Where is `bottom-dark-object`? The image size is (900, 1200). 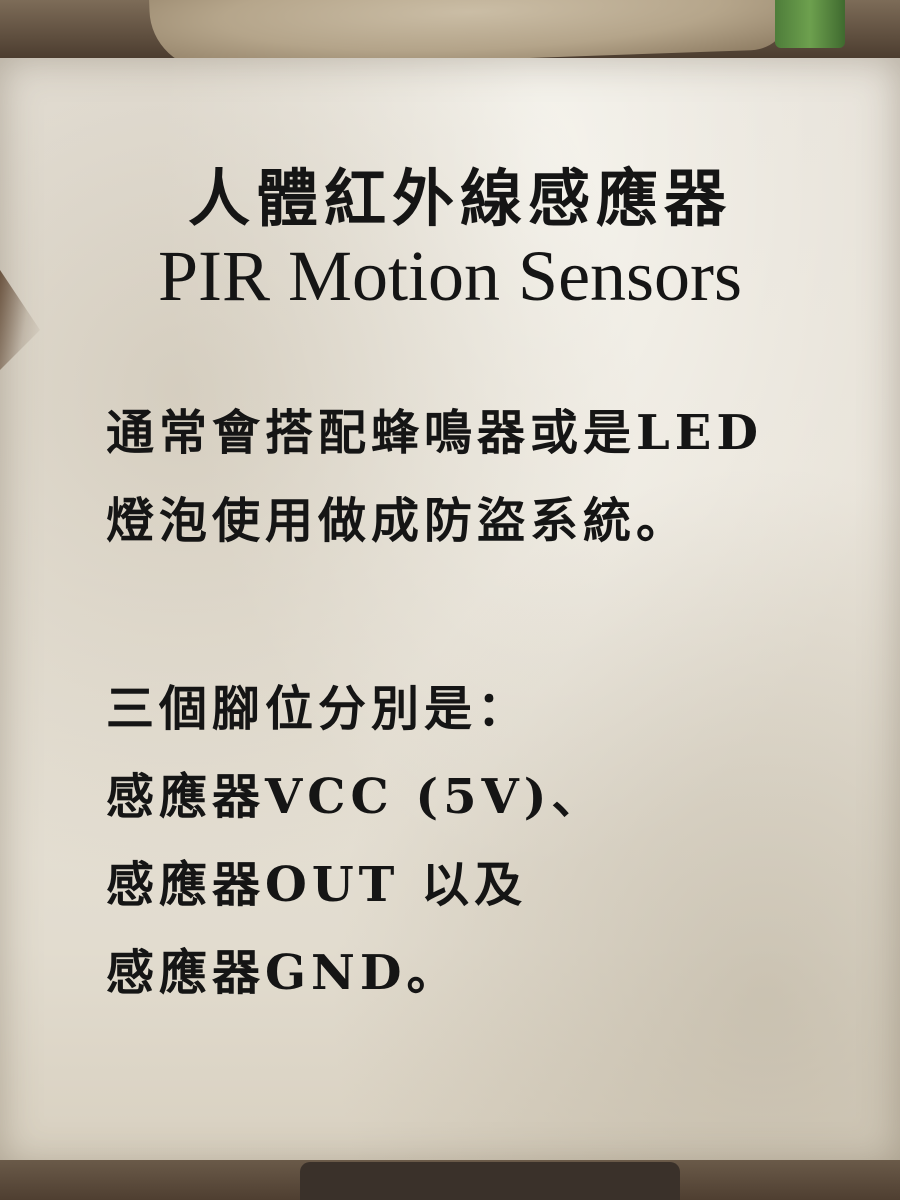 bottom-dark-object is located at coordinates (490, 1181).